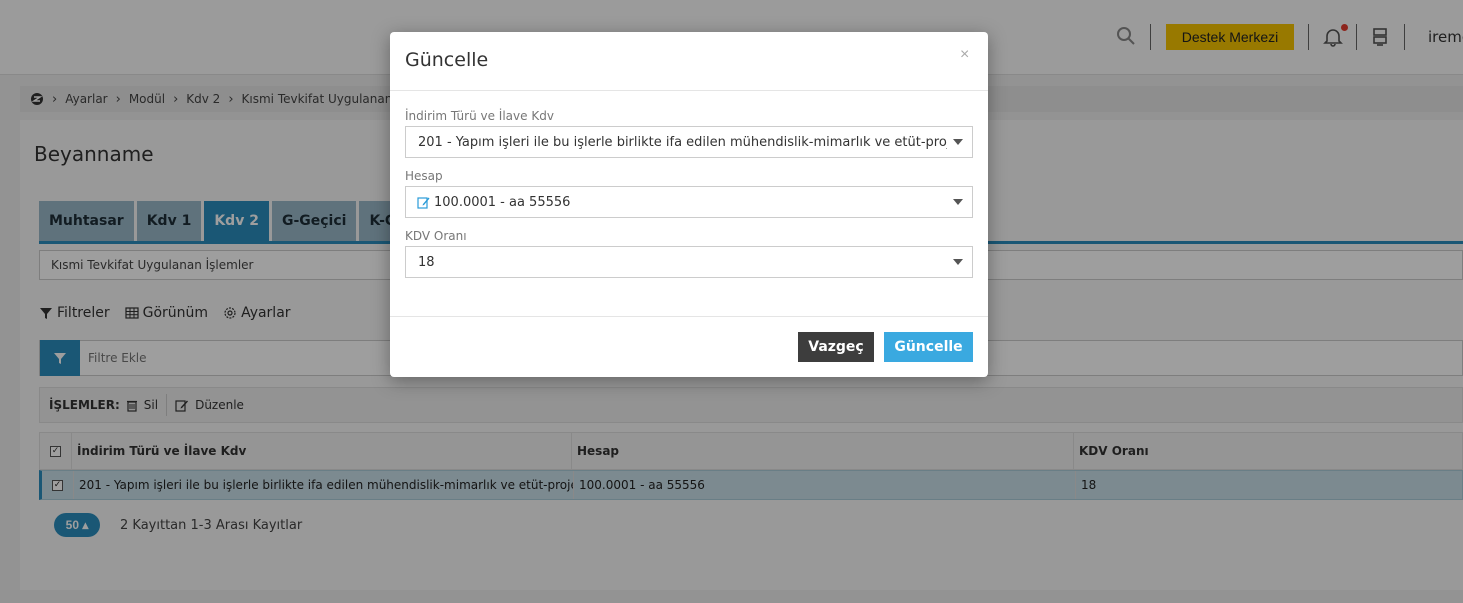 The width and height of the screenshot is (1463, 603). Describe the element at coordinates (689, 316) in the screenshot. I see `dialog-footer-divider` at that location.